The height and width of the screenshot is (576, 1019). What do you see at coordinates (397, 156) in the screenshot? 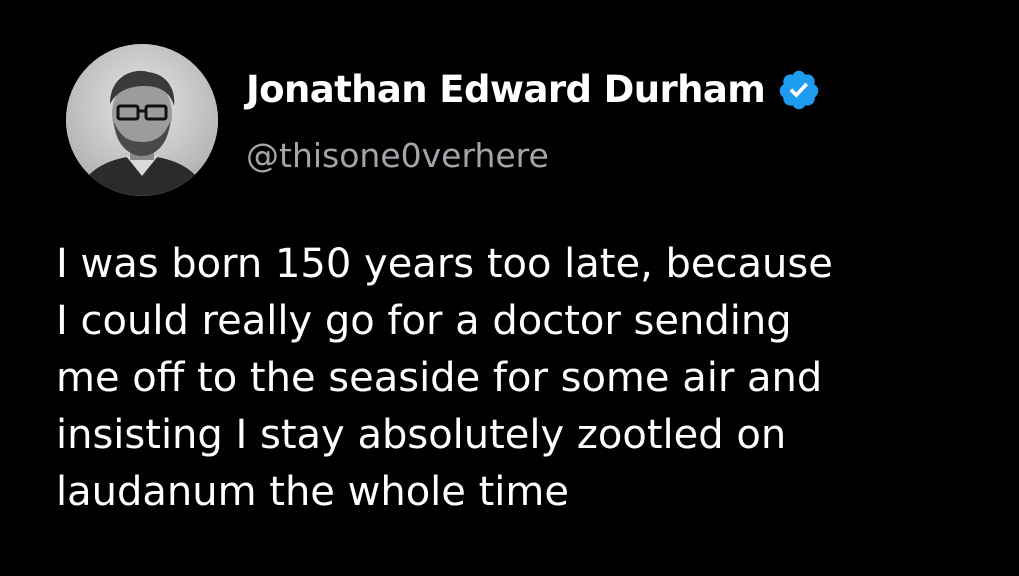
I see `author-handle: @thisone0verhere` at bounding box center [397, 156].